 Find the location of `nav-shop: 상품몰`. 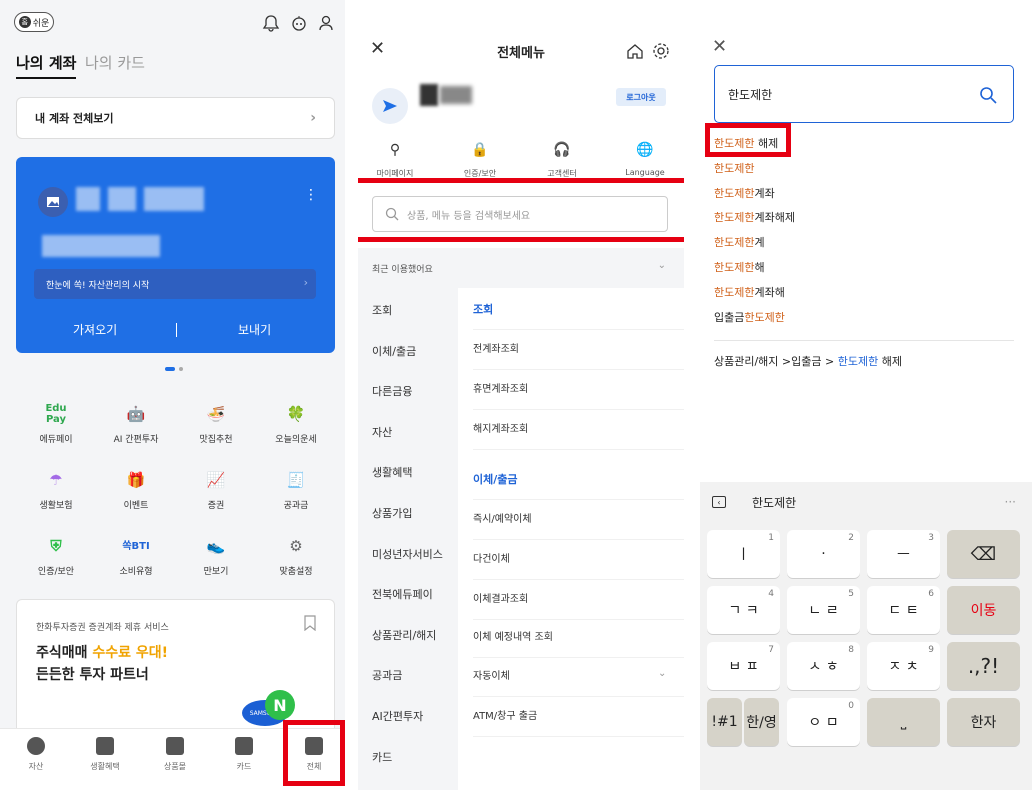

nav-shop: 상품몰 is located at coordinates (175, 754).